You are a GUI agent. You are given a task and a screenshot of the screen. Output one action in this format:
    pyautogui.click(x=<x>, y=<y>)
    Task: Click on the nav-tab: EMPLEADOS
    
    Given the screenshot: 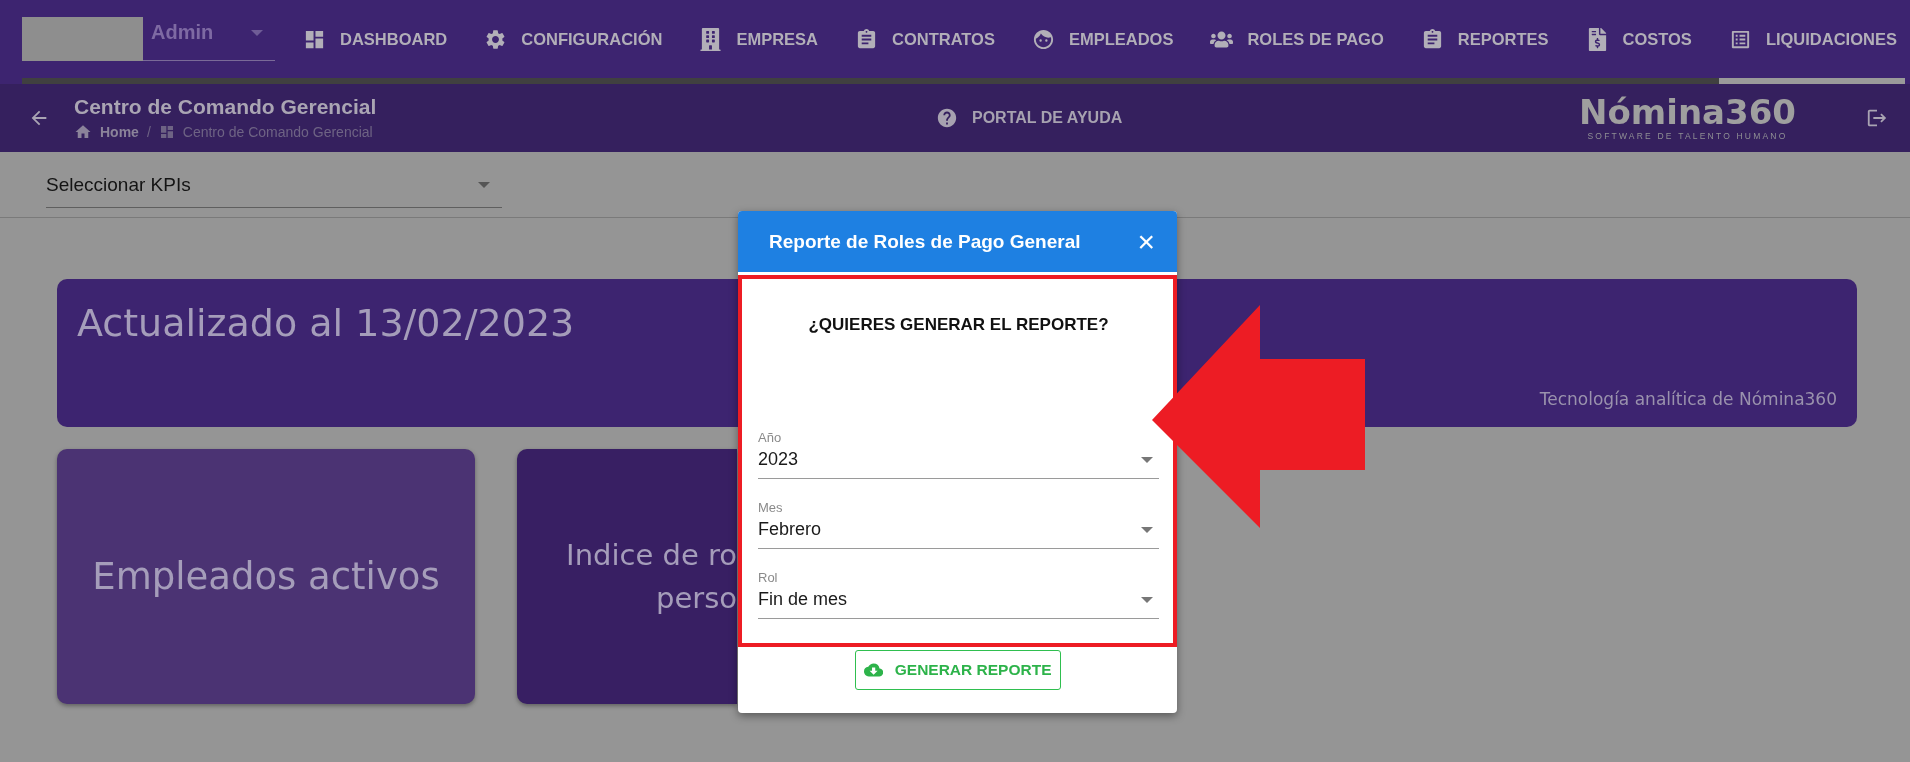 What is the action you would take?
    pyautogui.click(x=1101, y=42)
    